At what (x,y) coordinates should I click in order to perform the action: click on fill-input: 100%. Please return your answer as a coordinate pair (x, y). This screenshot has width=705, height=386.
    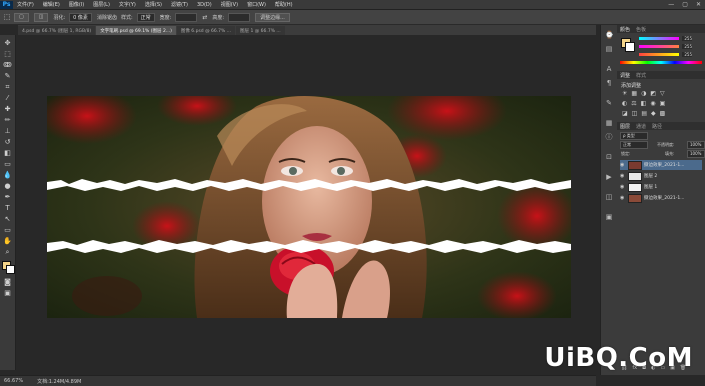
    Looking at the image, I should click on (696, 154).